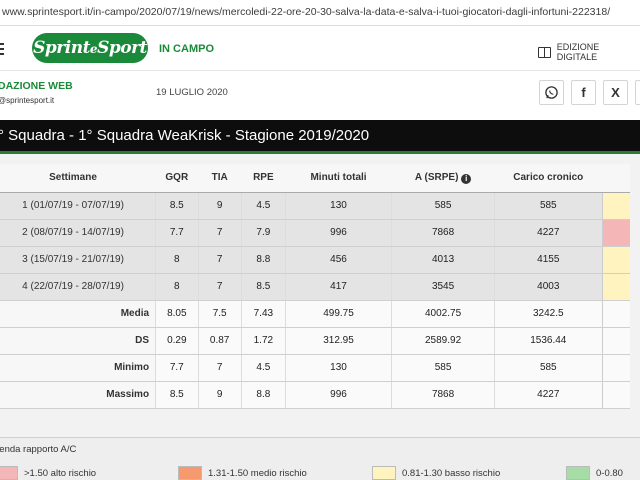  I want to click on week-label: 1 (01/07/19 - 07/07/19), so click(78, 206).